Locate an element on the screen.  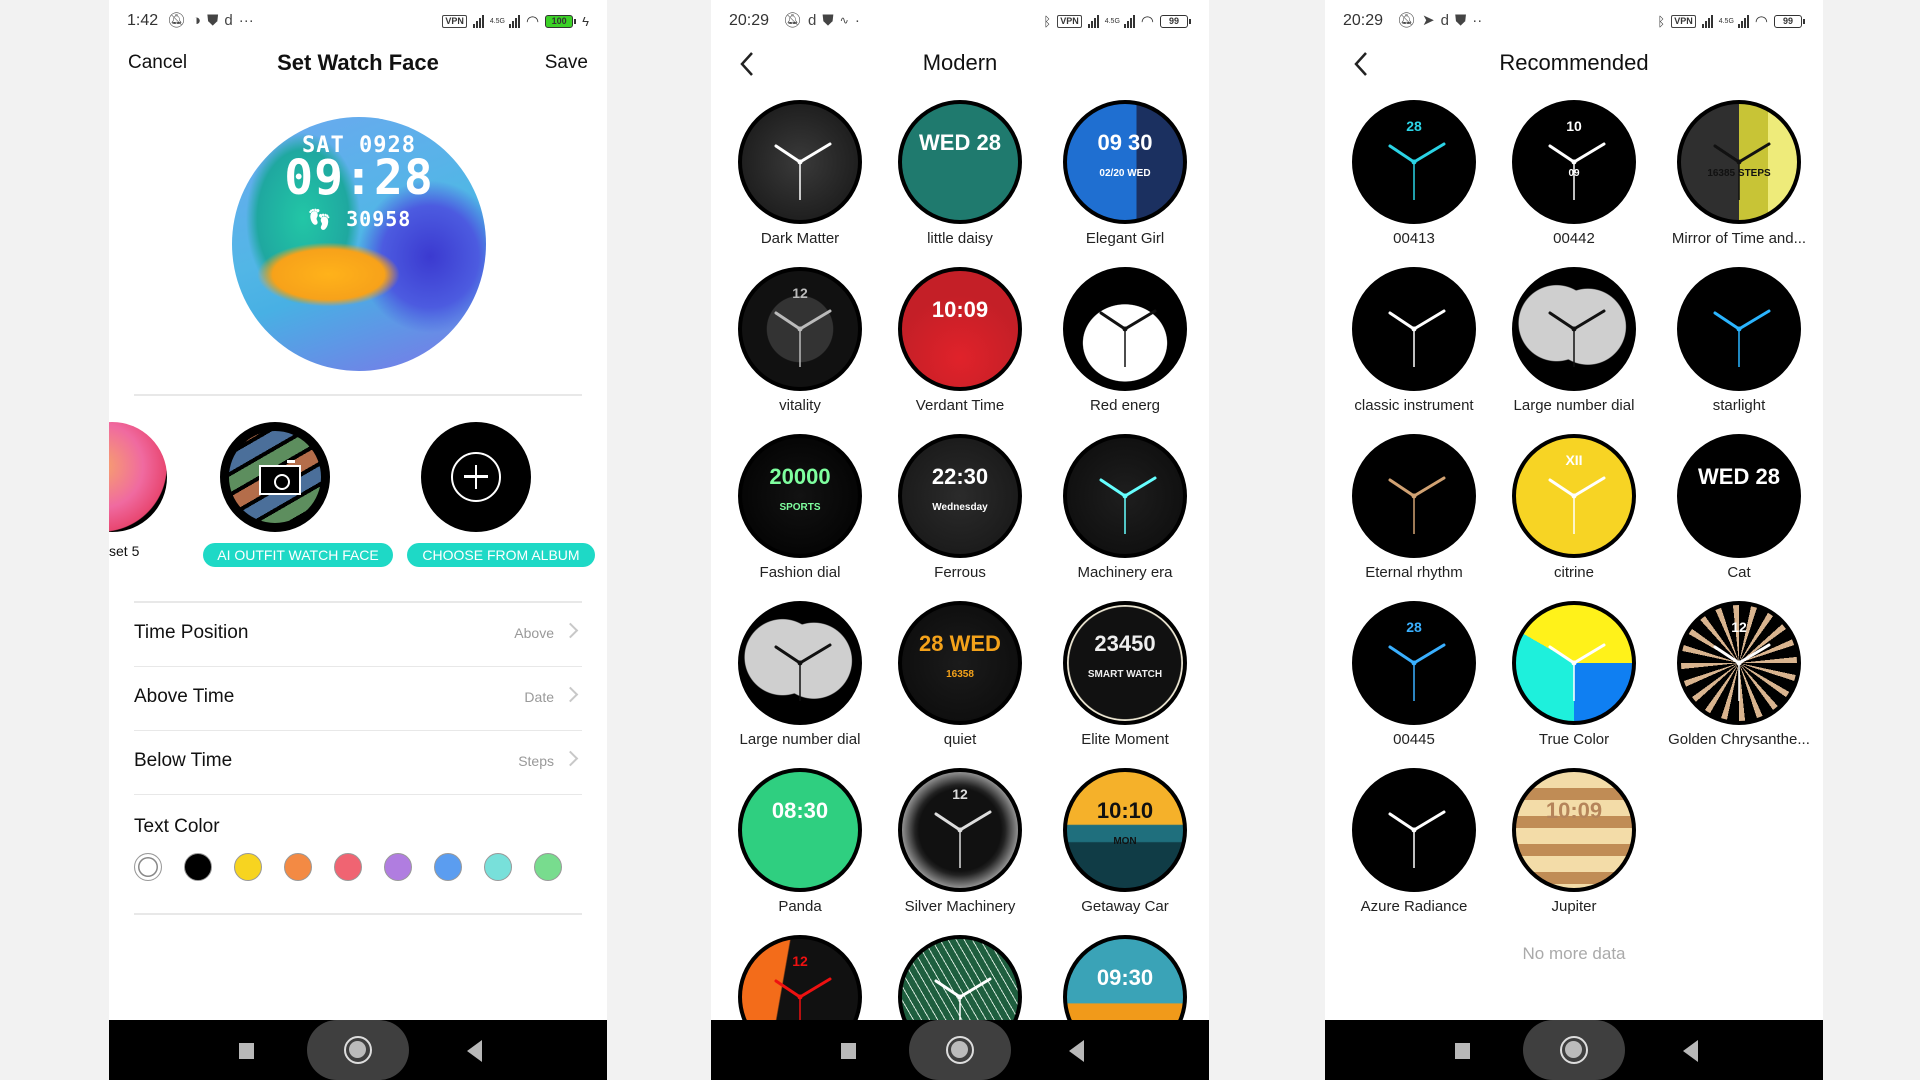
app-icon: ◑ is located at coordinates (197, 20).